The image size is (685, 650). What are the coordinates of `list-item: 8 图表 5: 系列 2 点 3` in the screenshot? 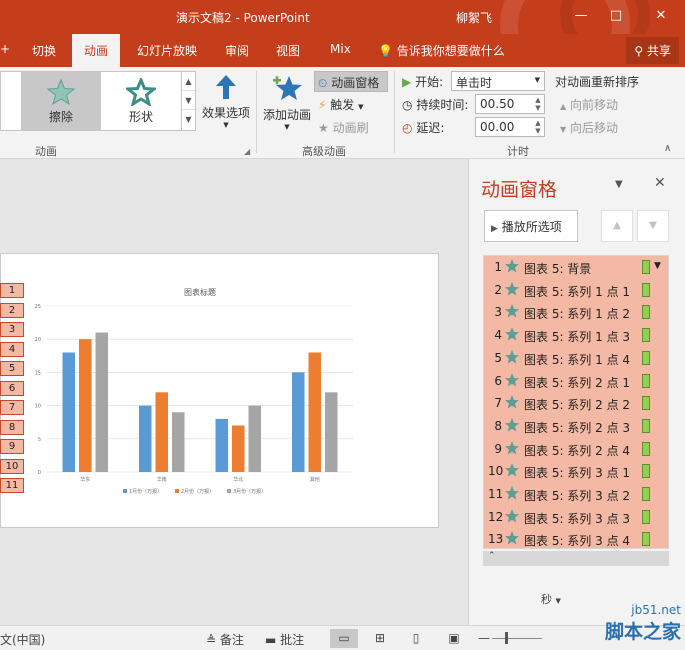 It's located at (576, 426).